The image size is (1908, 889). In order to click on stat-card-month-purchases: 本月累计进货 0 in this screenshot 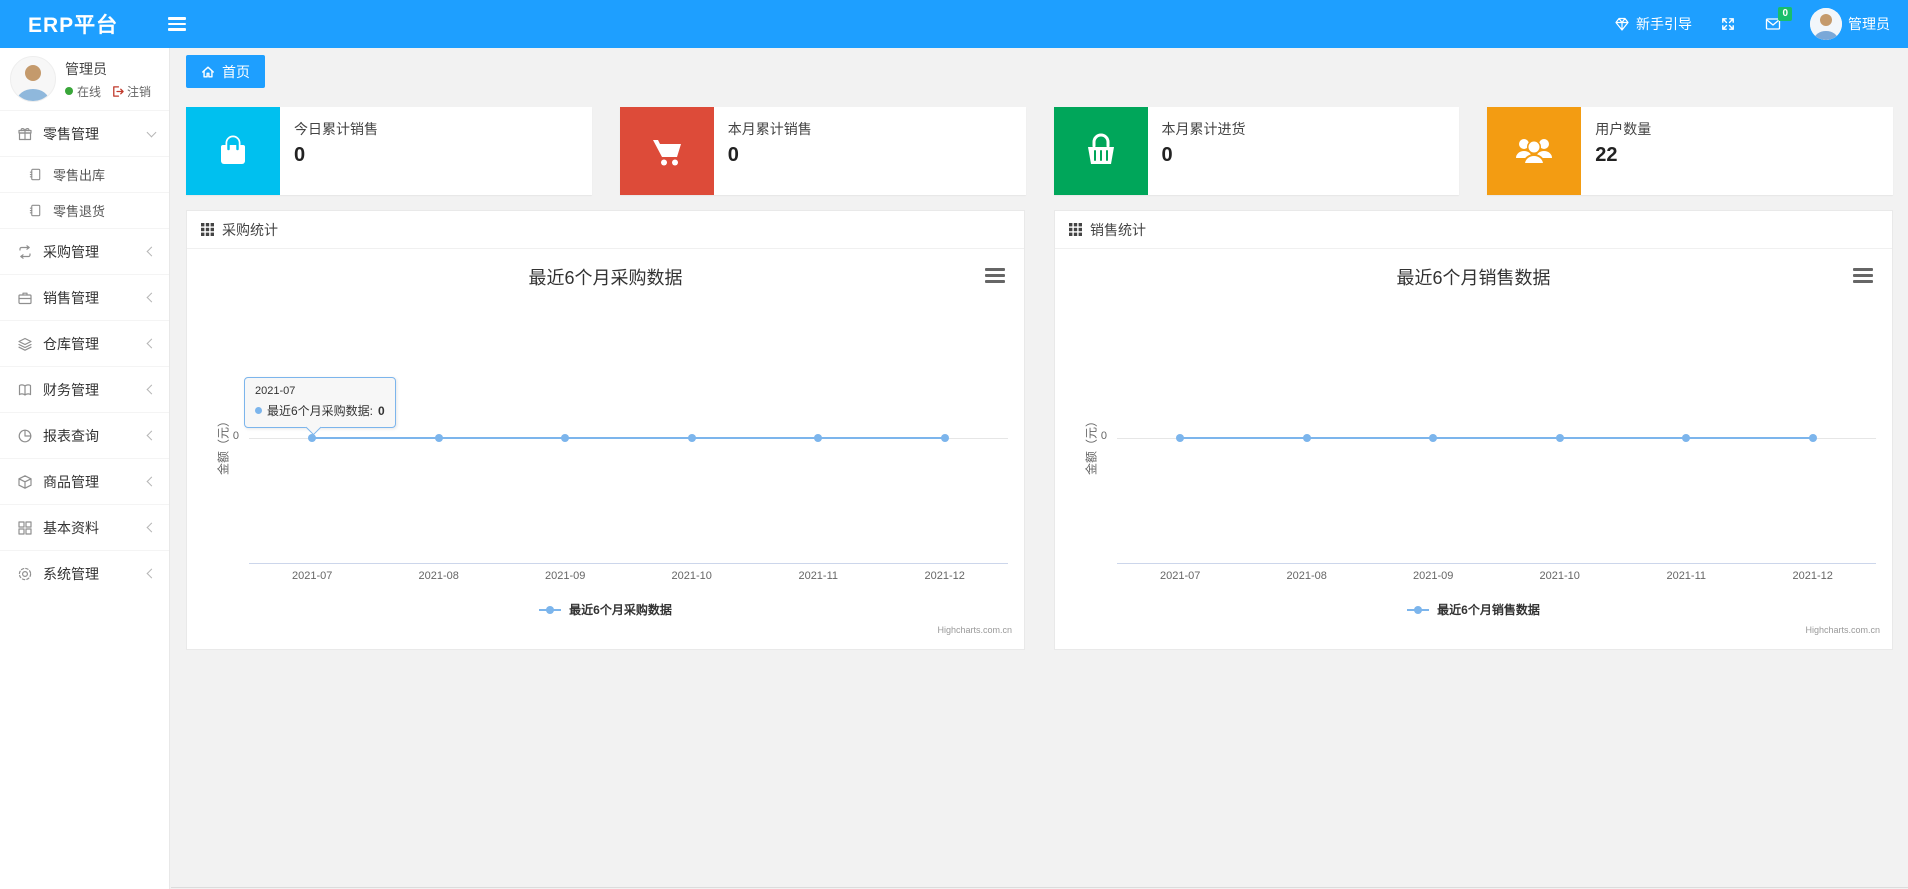, I will do `click(1256, 151)`.